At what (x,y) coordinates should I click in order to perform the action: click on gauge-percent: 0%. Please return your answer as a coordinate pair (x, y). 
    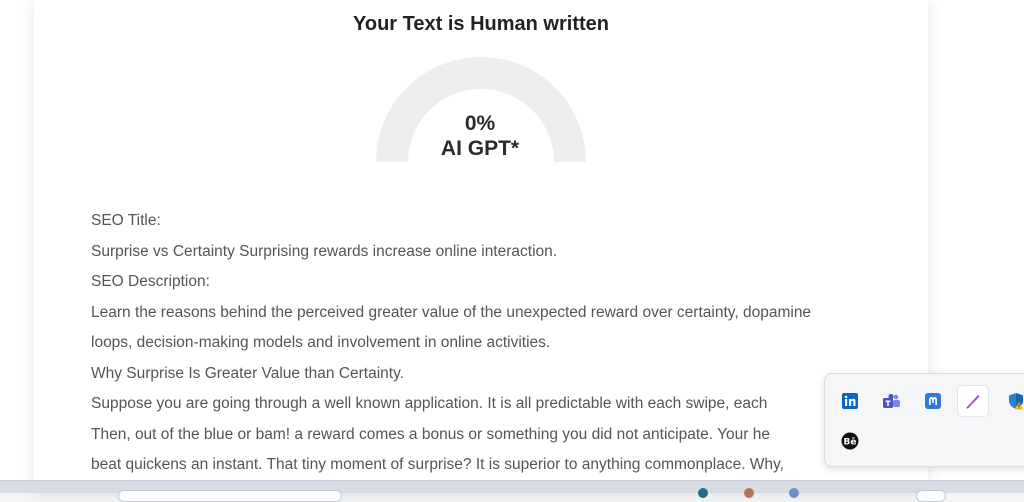
    Looking at the image, I should click on (480, 123).